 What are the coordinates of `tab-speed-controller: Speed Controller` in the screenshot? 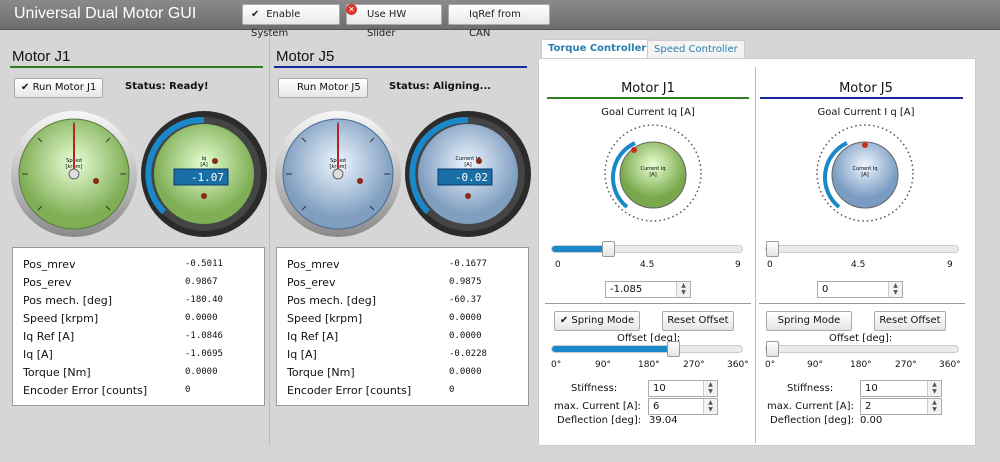 It's located at (696, 49).